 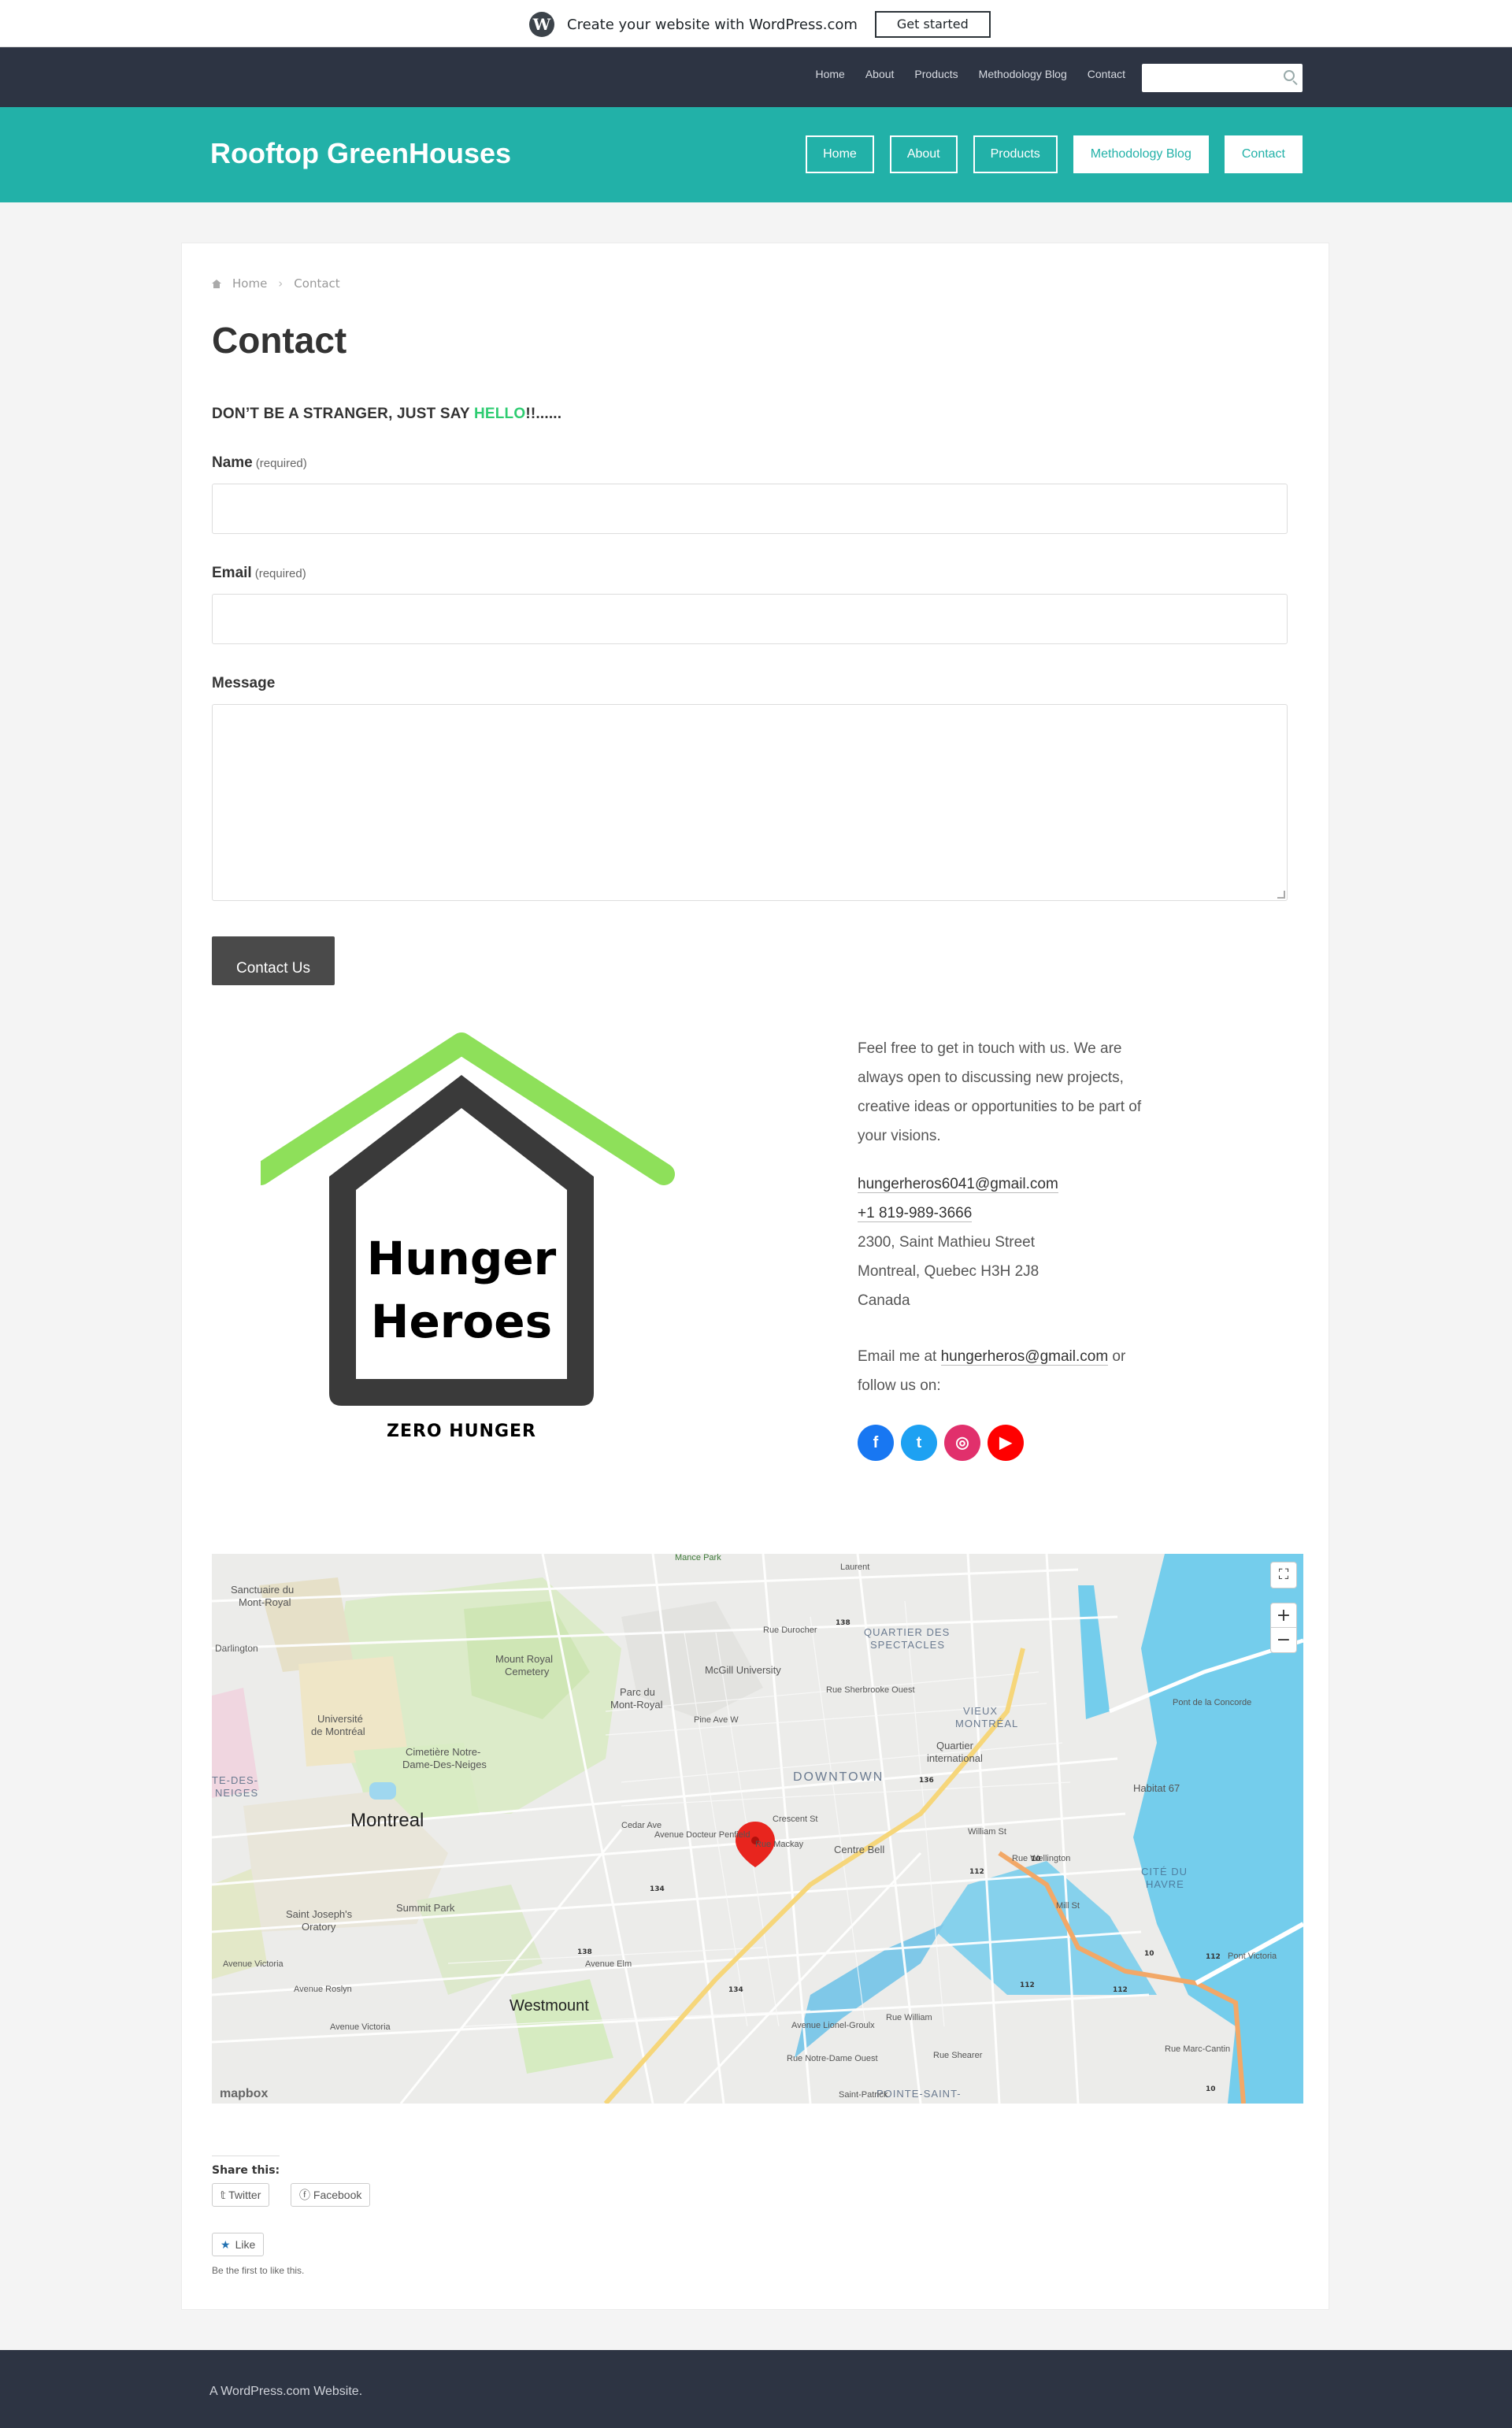 What do you see at coordinates (232, 463) in the screenshot?
I see `name-label-text: Name` at bounding box center [232, 463].